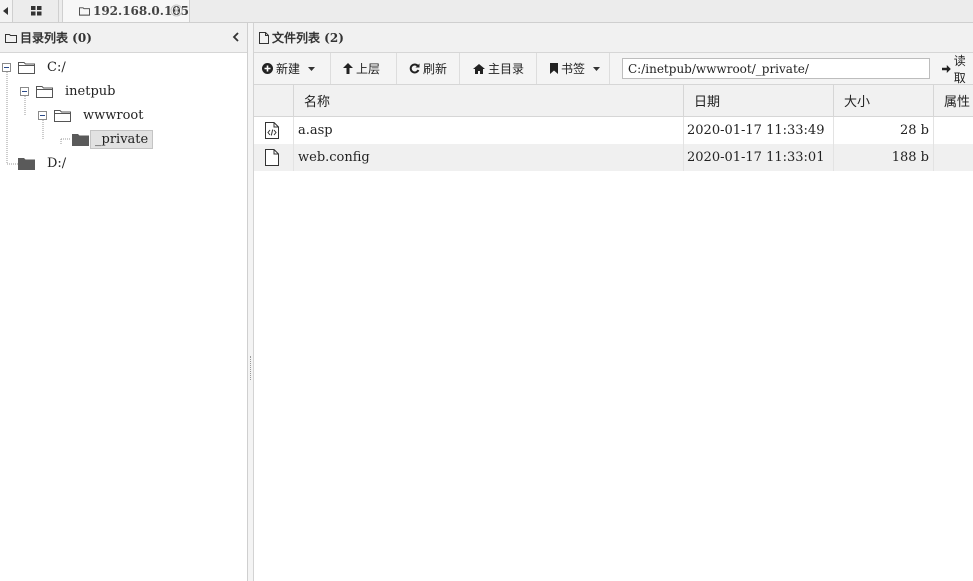 The width and height of the screenshot is (973, 581). Describe the element at coordinates (90, 91) in the screenshot. I see `tree-node-label: inetpub` at that location.